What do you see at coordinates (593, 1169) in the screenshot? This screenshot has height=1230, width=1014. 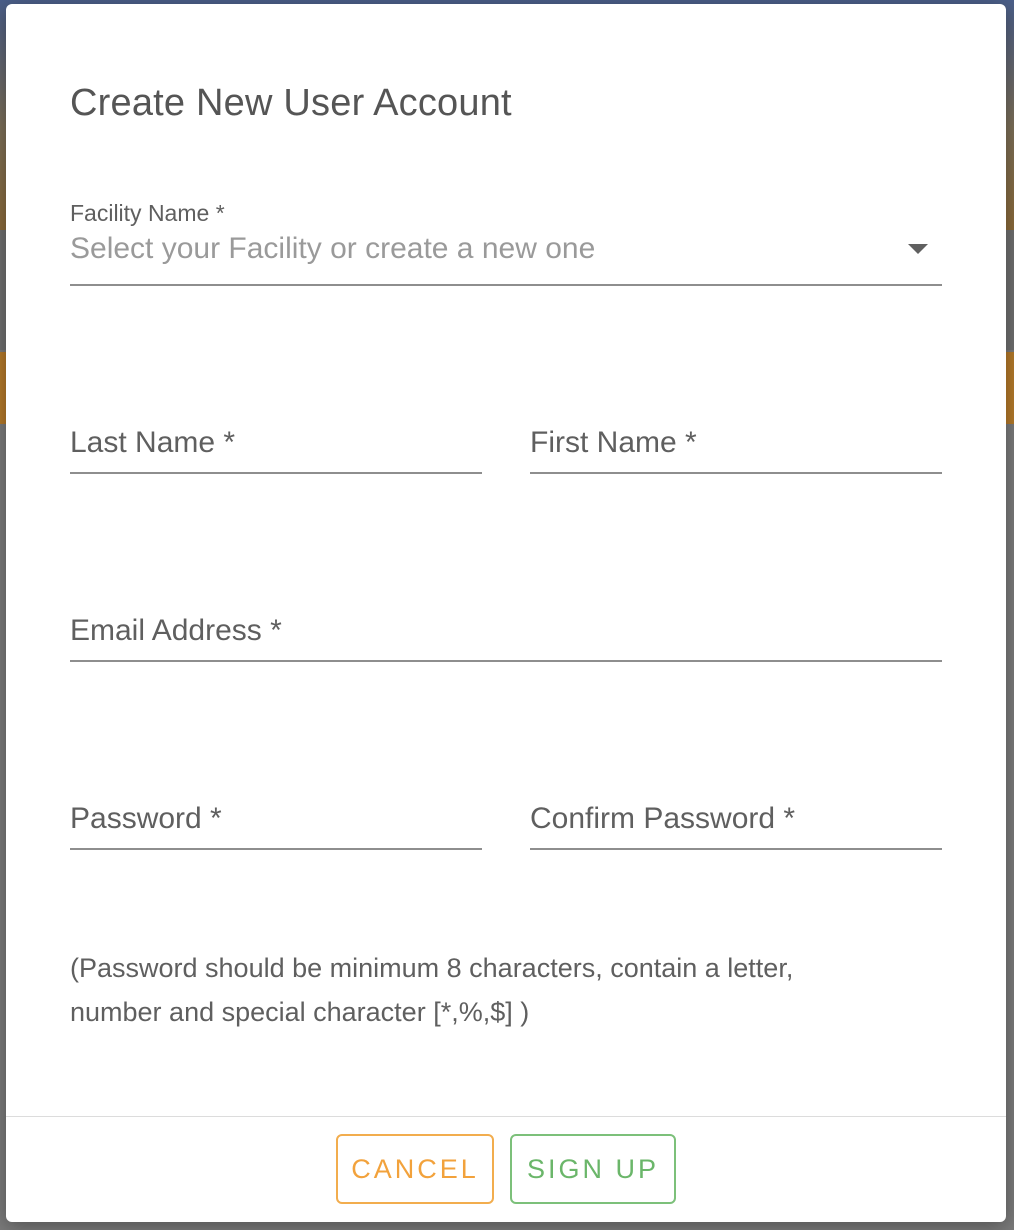 I see `sign-up-button: SIGN UP` at bounding box center [593, 1169].